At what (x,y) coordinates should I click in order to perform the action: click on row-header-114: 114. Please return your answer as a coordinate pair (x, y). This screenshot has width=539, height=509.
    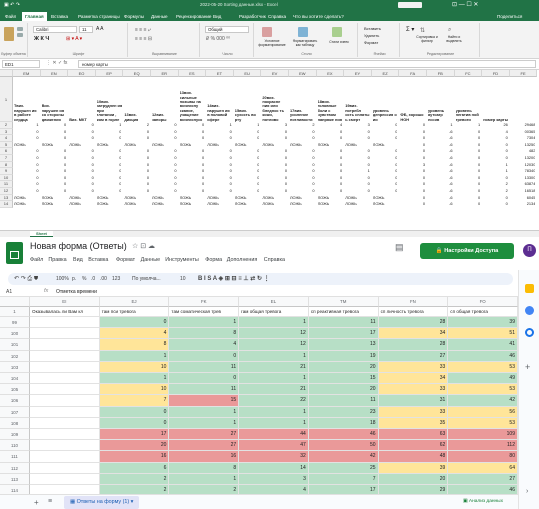
    Looking at the image, I should click on (15, 489).